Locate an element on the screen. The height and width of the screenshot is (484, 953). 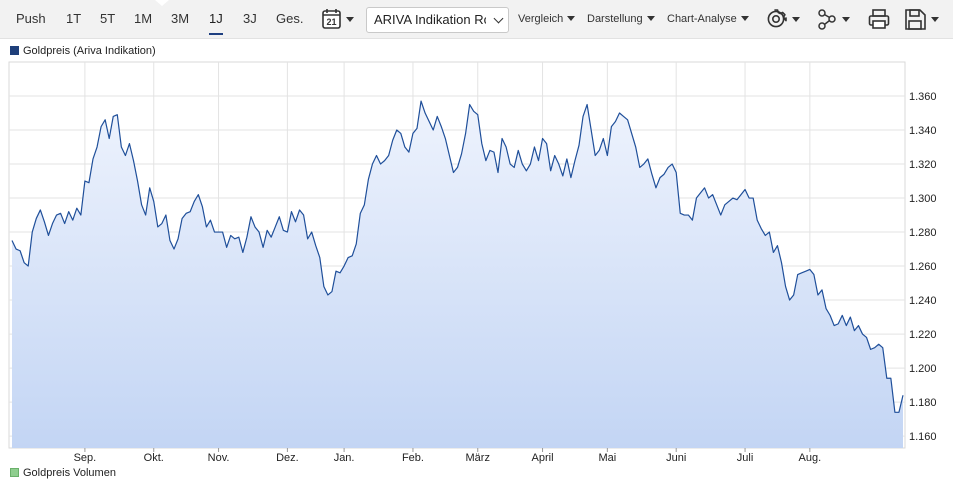
x-tick-label: Juli is located at coordinates (745, 458).